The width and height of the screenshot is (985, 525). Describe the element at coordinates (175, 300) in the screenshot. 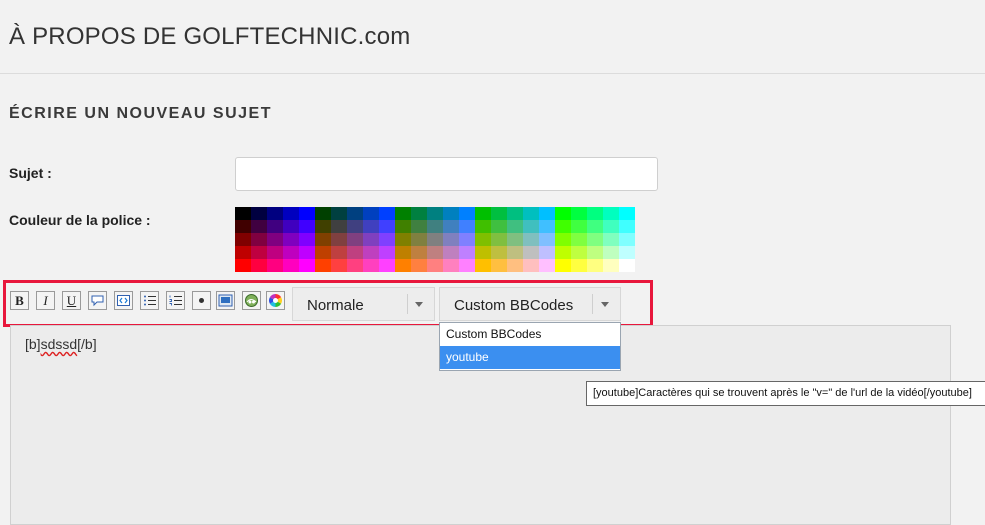

I see `numbered-list-button` at that location.